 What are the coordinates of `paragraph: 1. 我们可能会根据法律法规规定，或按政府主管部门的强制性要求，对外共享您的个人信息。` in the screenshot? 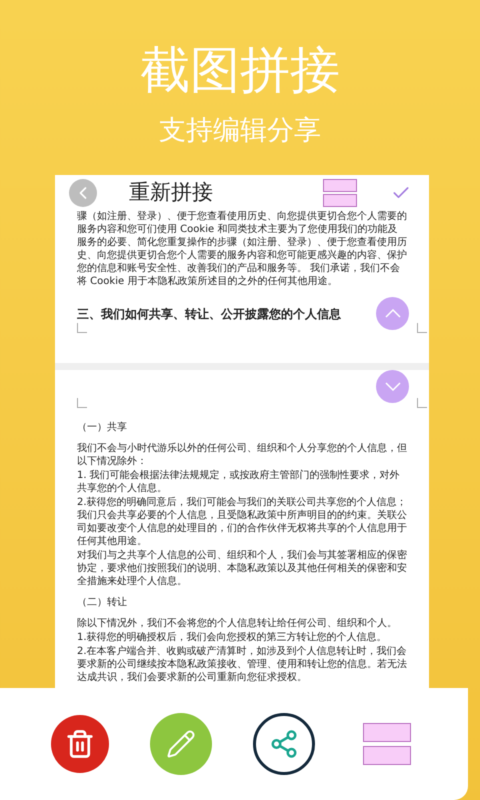 It's located at (239, 482).